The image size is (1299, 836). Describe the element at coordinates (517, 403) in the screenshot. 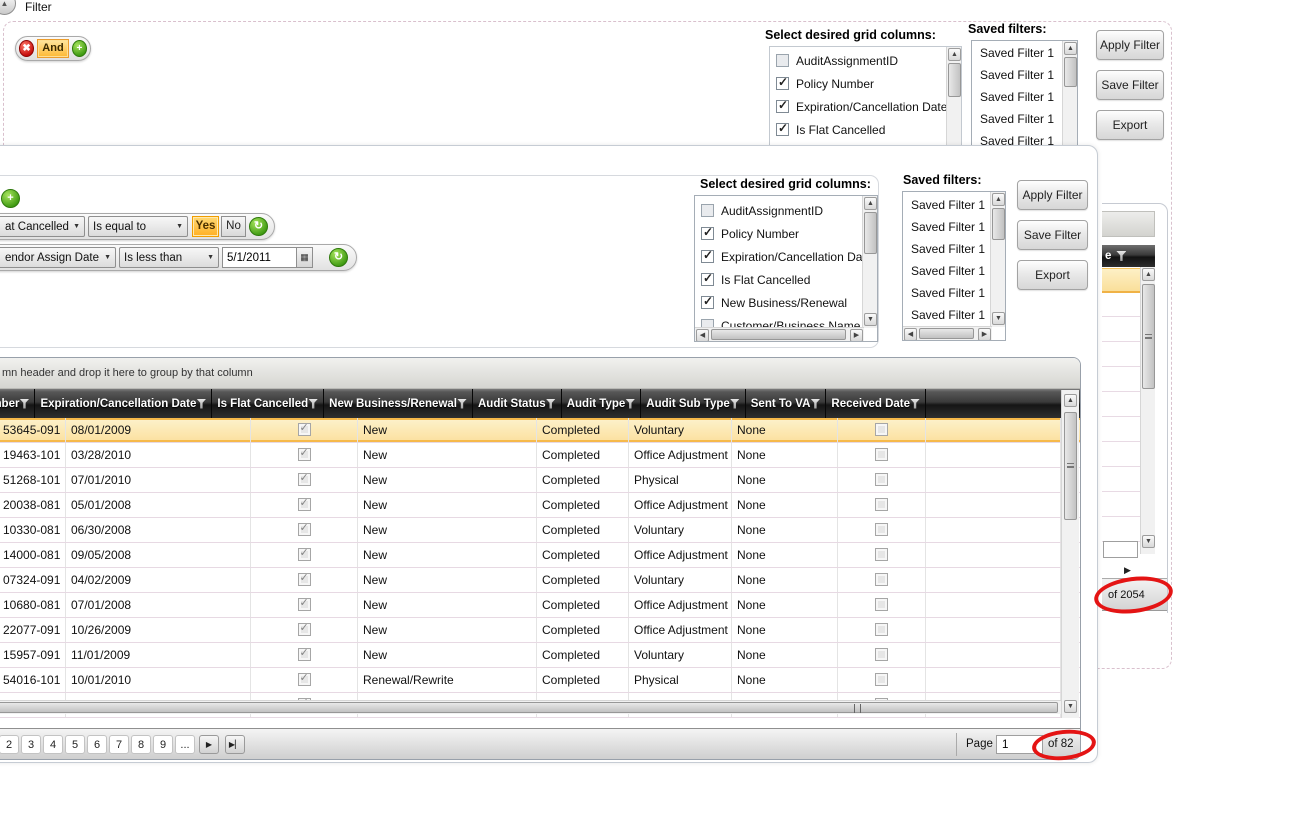

I see `column-header: Audit Status` at that location.